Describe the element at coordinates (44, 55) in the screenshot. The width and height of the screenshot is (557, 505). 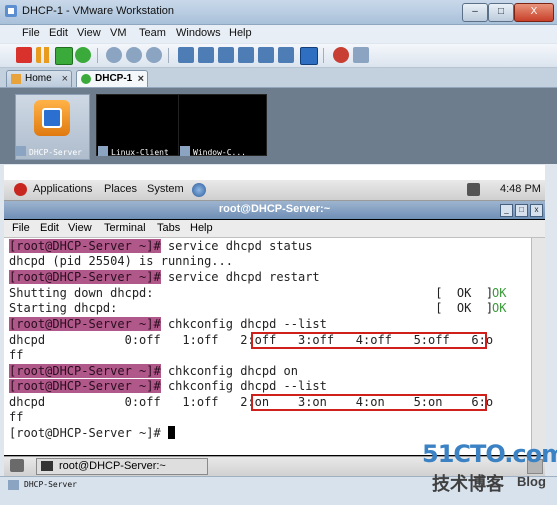
I see `suspend-icon` at that location.